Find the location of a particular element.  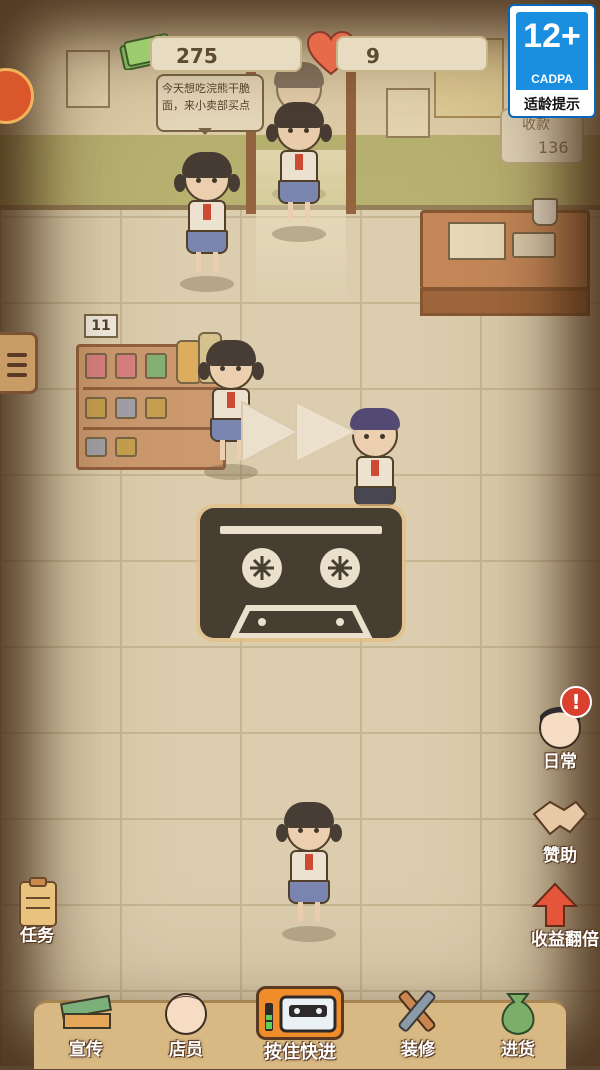

cassette-icon is located at coordinates (301, 573).